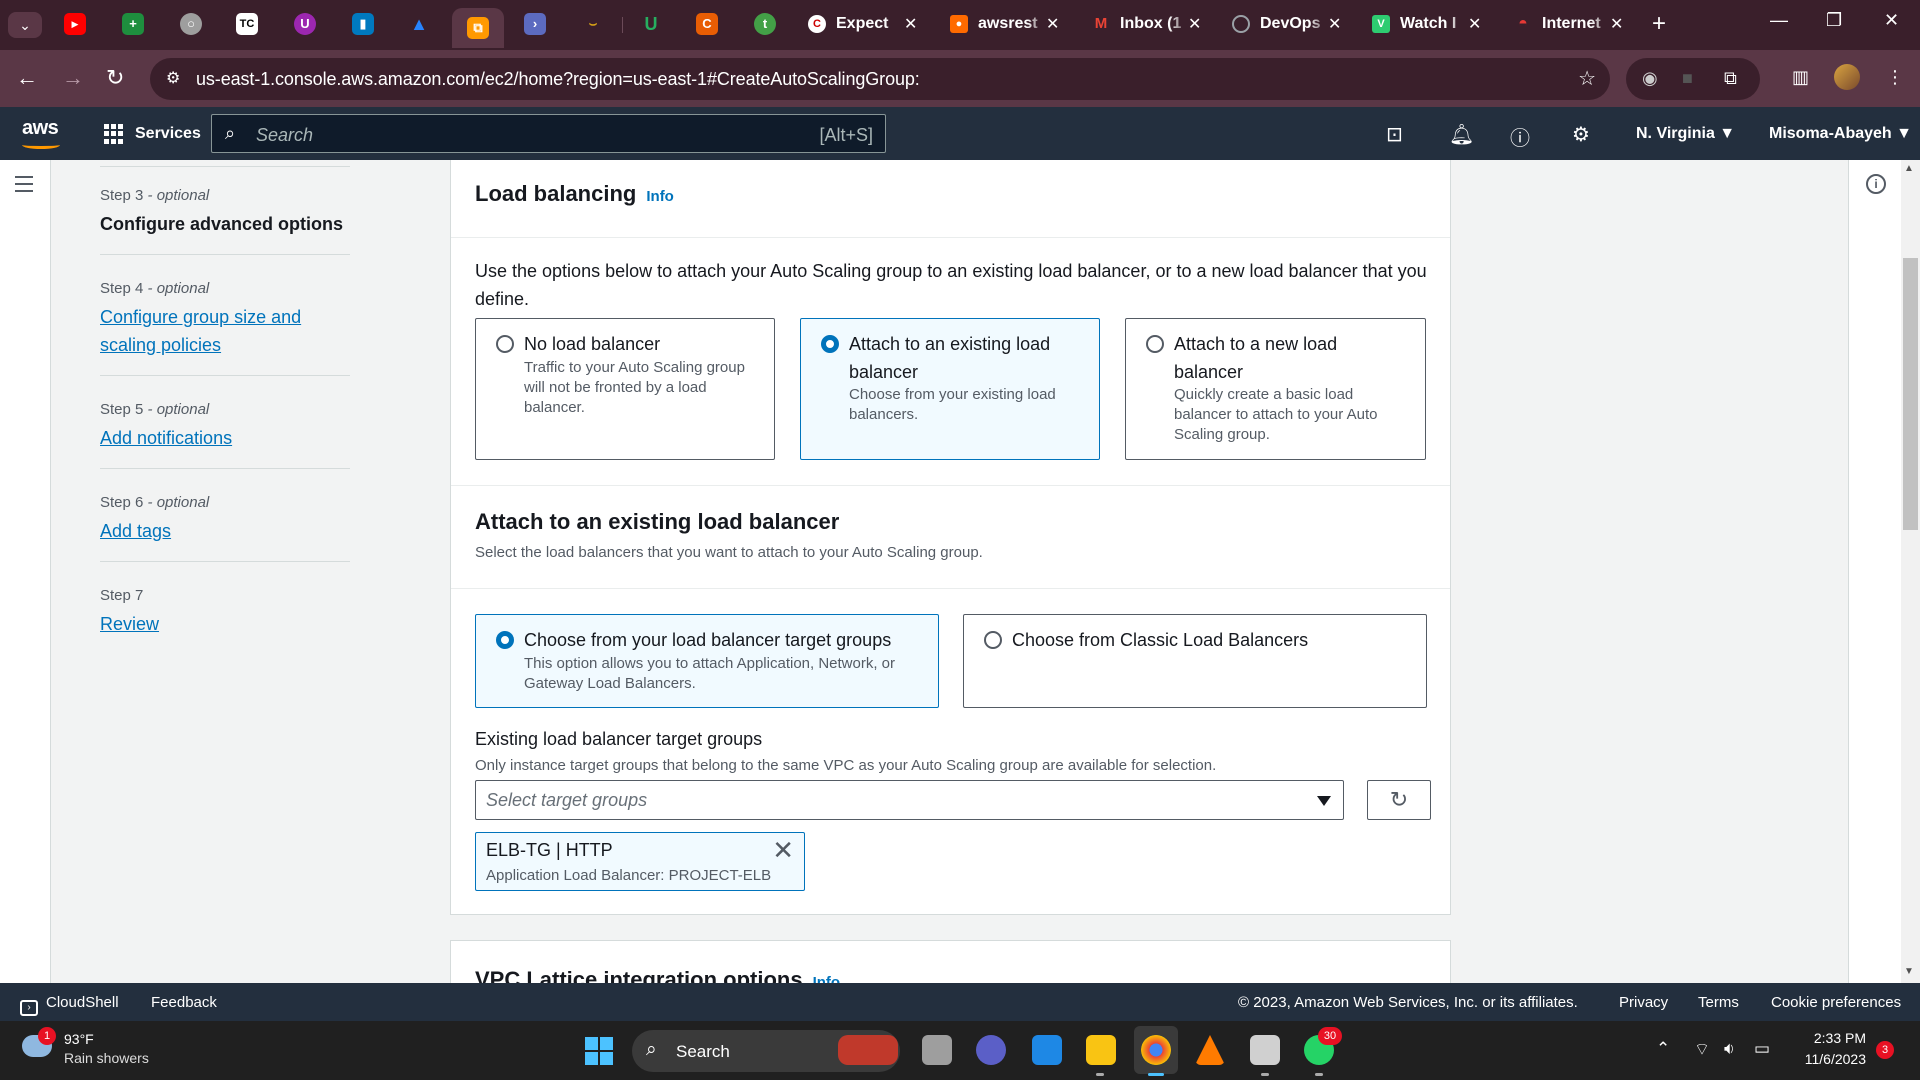  I want to click on file-explorer-icon, so click(1101, 1050).